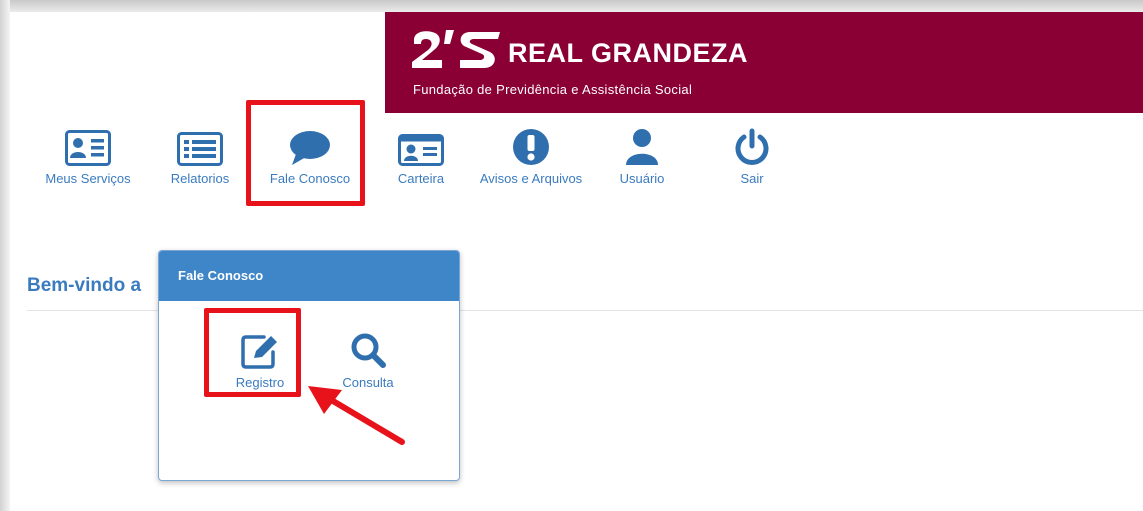  I want to click on user-icon, so click(642, 145).